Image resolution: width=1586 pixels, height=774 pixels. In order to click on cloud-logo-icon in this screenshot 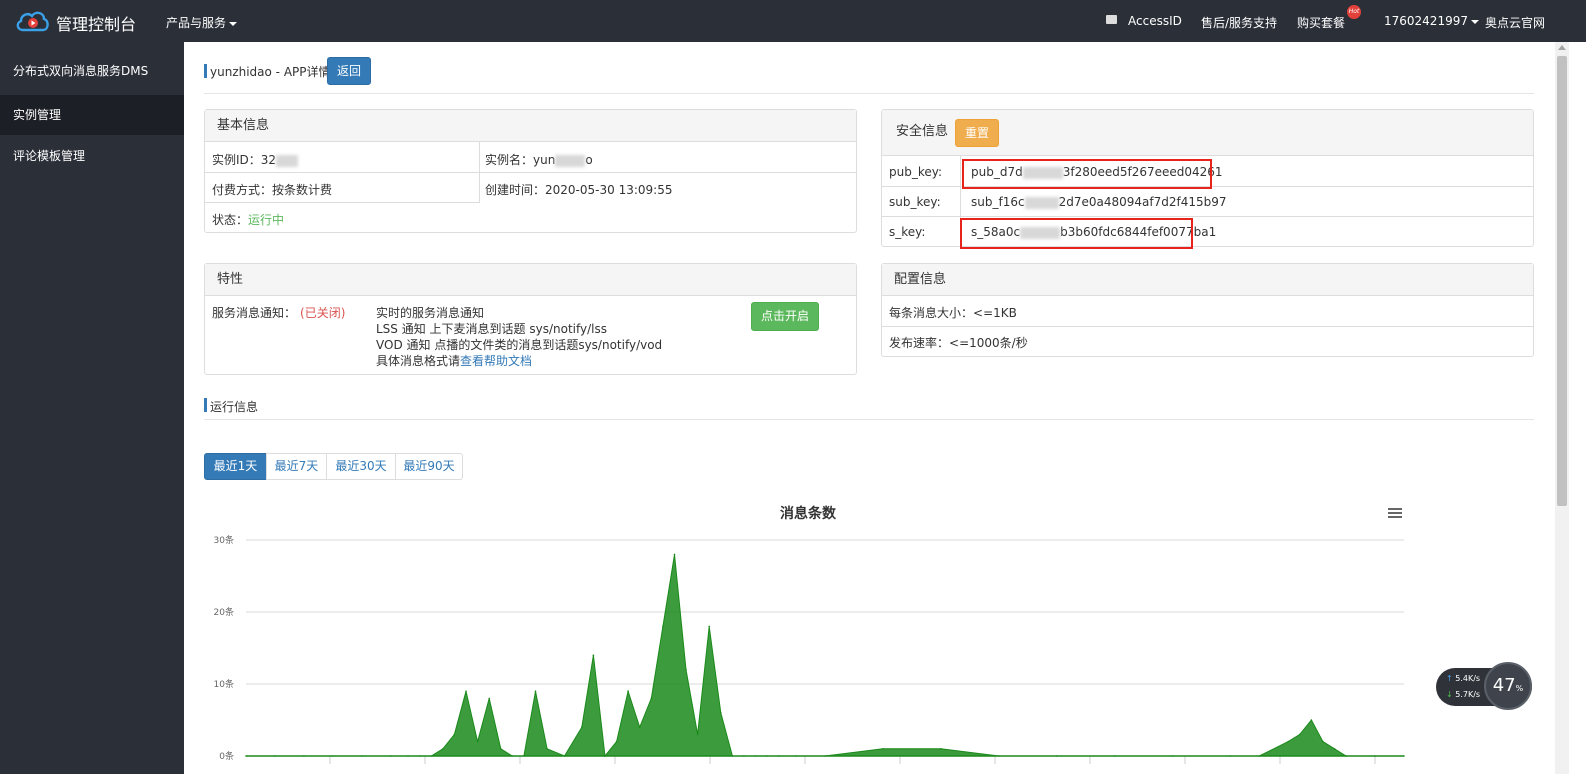, I will do `click(32, 21)`.